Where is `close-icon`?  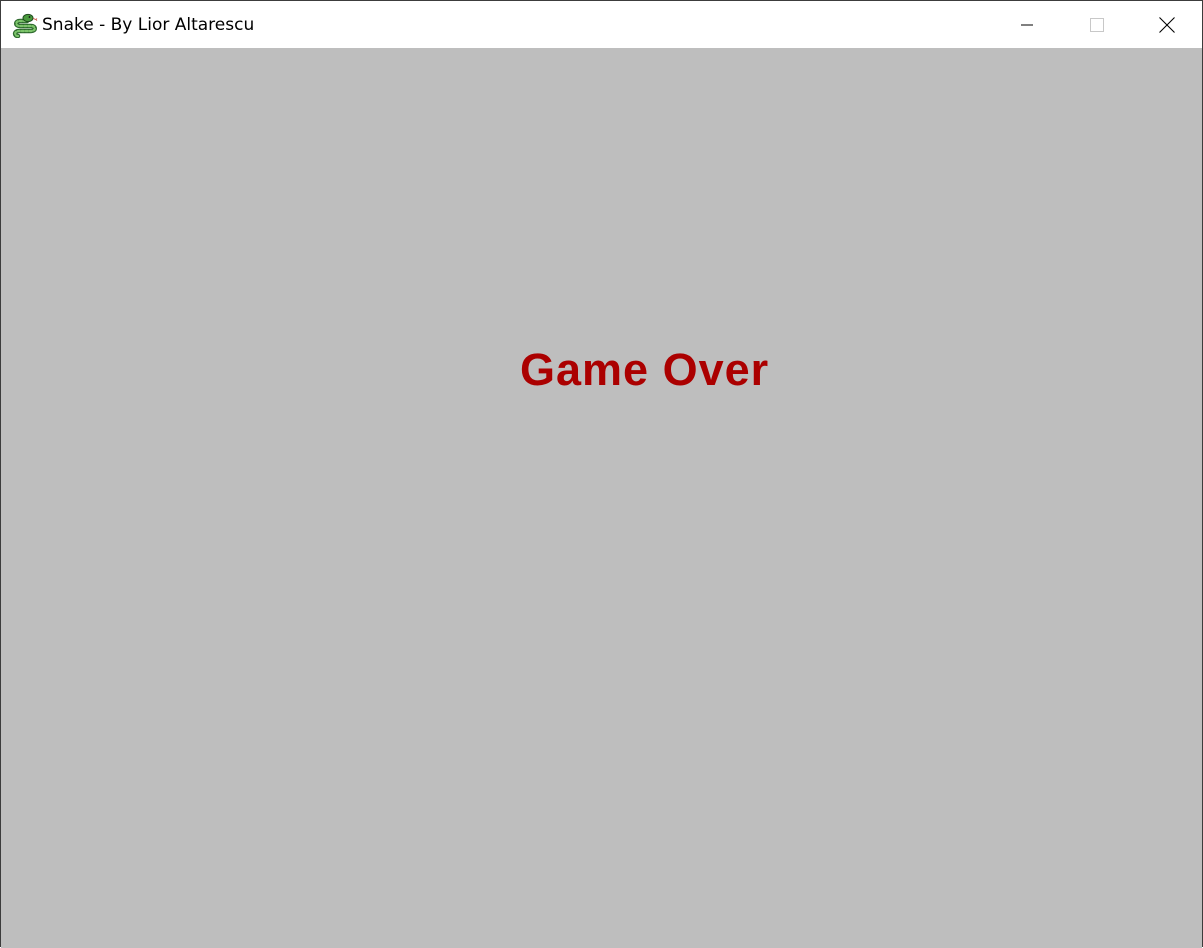 close-icon is located at coordinates (1167, 24).